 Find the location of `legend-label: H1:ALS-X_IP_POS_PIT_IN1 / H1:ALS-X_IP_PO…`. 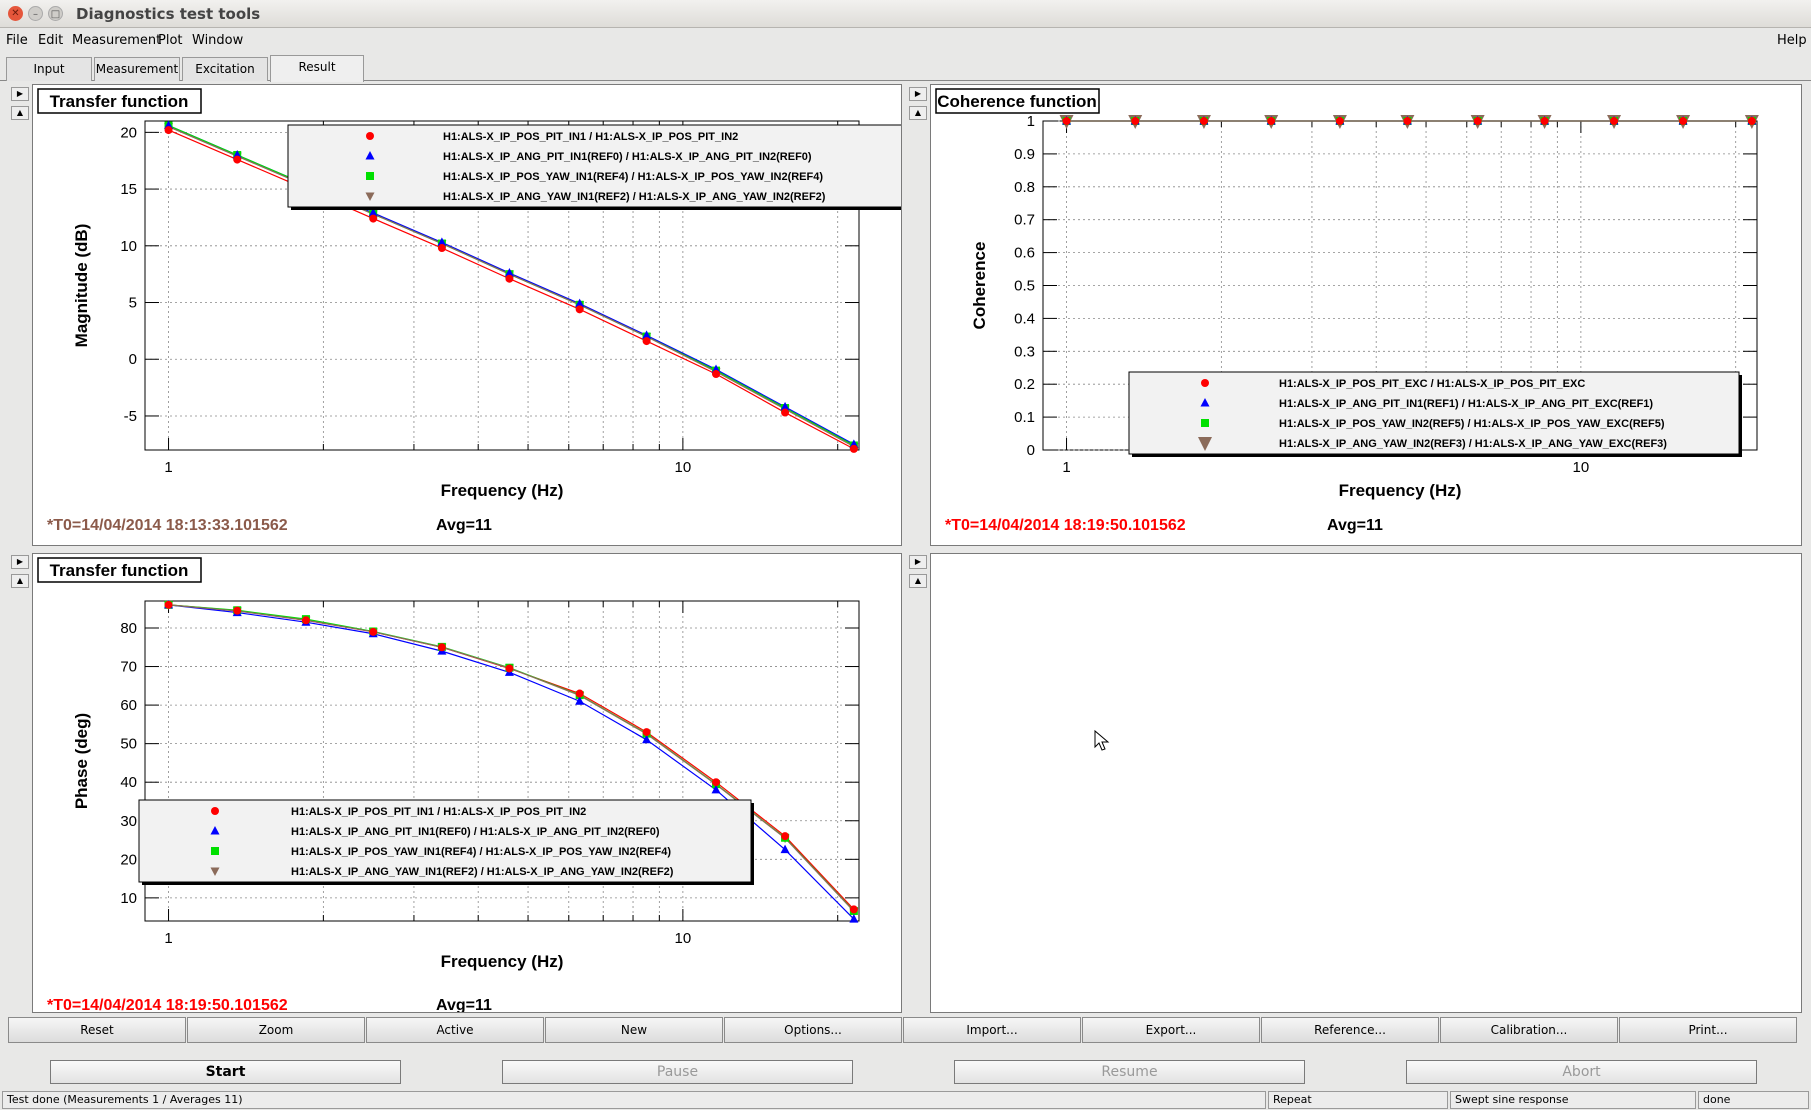

legend-label: H1:ALS-X_IP_POS_PIT_IN1 / H1:ALS-X_IP_PO… is located at coordinates (590, 137).